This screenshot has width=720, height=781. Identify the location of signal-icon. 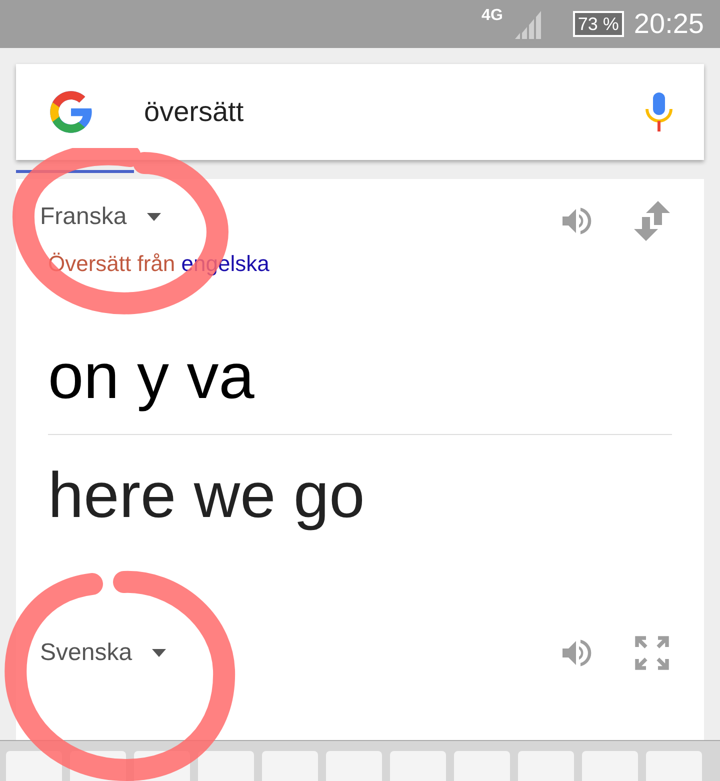
(527, 24).